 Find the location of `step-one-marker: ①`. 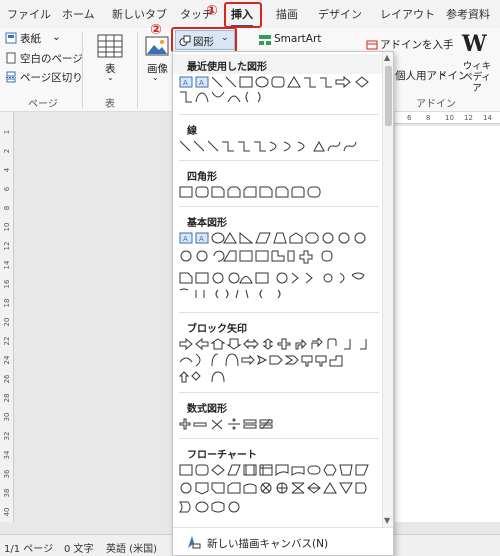

step-one-marker: ① is located at coordinates (212, 11).